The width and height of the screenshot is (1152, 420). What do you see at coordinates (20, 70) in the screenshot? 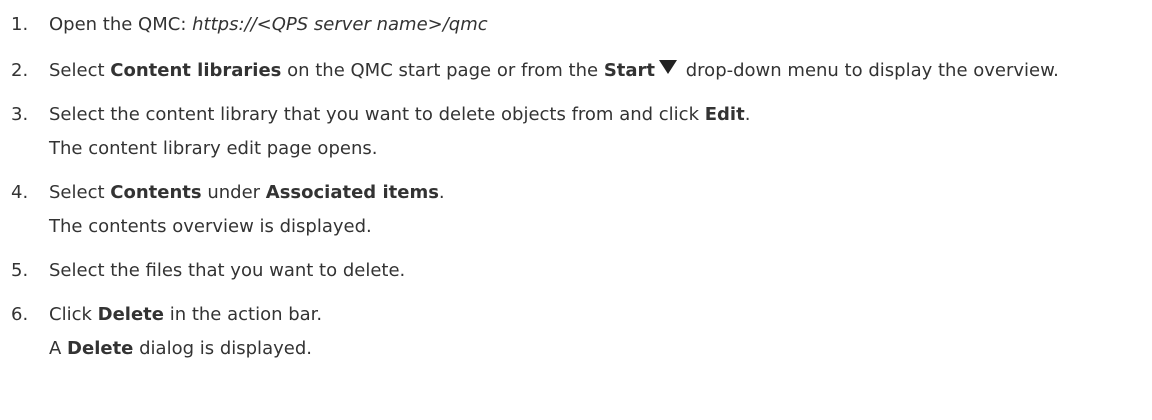
I see `step-number: 2.` at bounding box center [20, 70].